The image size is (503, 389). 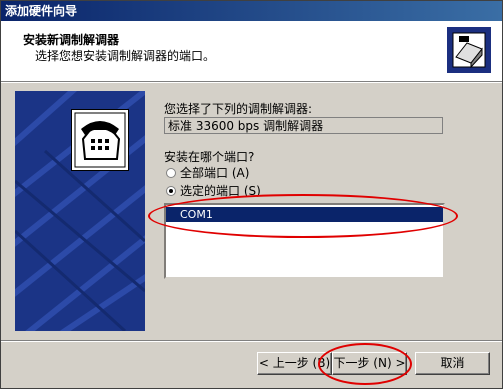 What do you see at coordinates (171, 172) in the screenshot?
I see `radio-all-ports-button` at bounding box center [171, 172].